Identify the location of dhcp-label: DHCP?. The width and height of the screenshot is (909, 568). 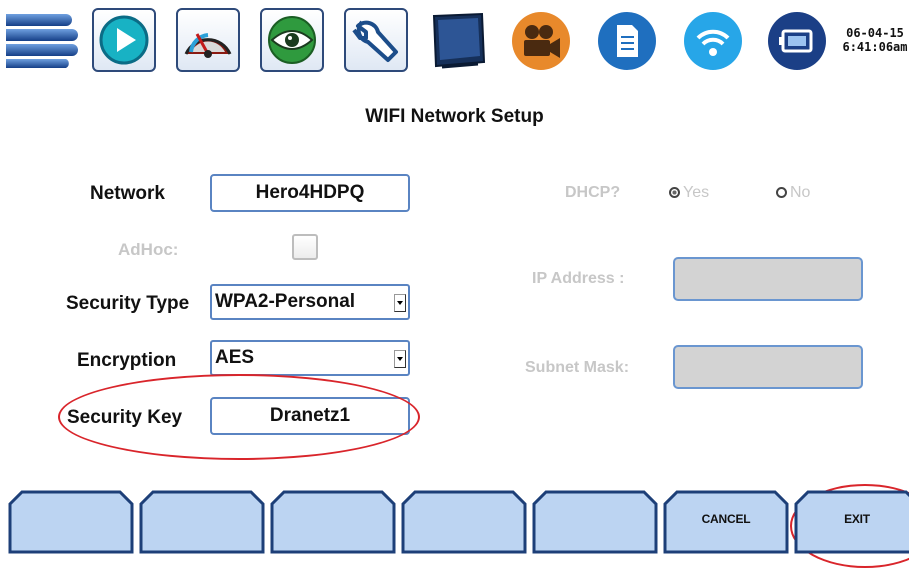
(593, 192).